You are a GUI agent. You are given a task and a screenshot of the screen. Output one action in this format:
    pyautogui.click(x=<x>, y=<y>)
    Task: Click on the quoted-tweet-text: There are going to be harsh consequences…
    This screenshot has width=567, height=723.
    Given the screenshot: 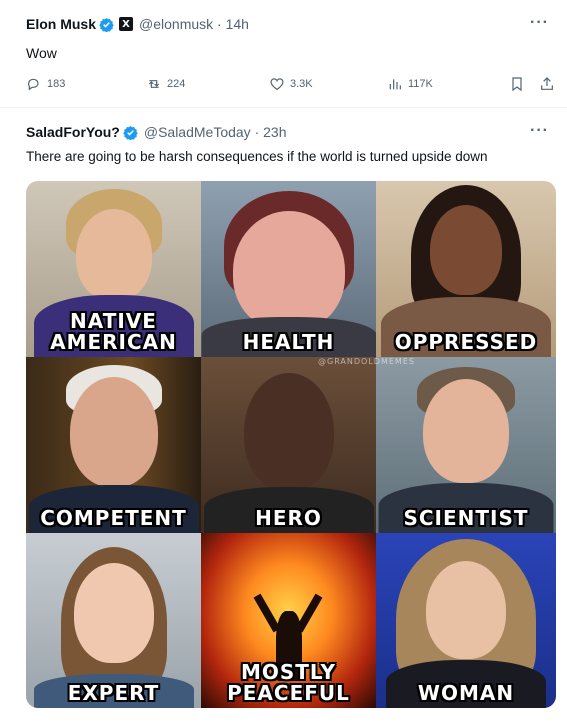 What is the action you would take?
    pyautogui.click(x=257, y=156)
    